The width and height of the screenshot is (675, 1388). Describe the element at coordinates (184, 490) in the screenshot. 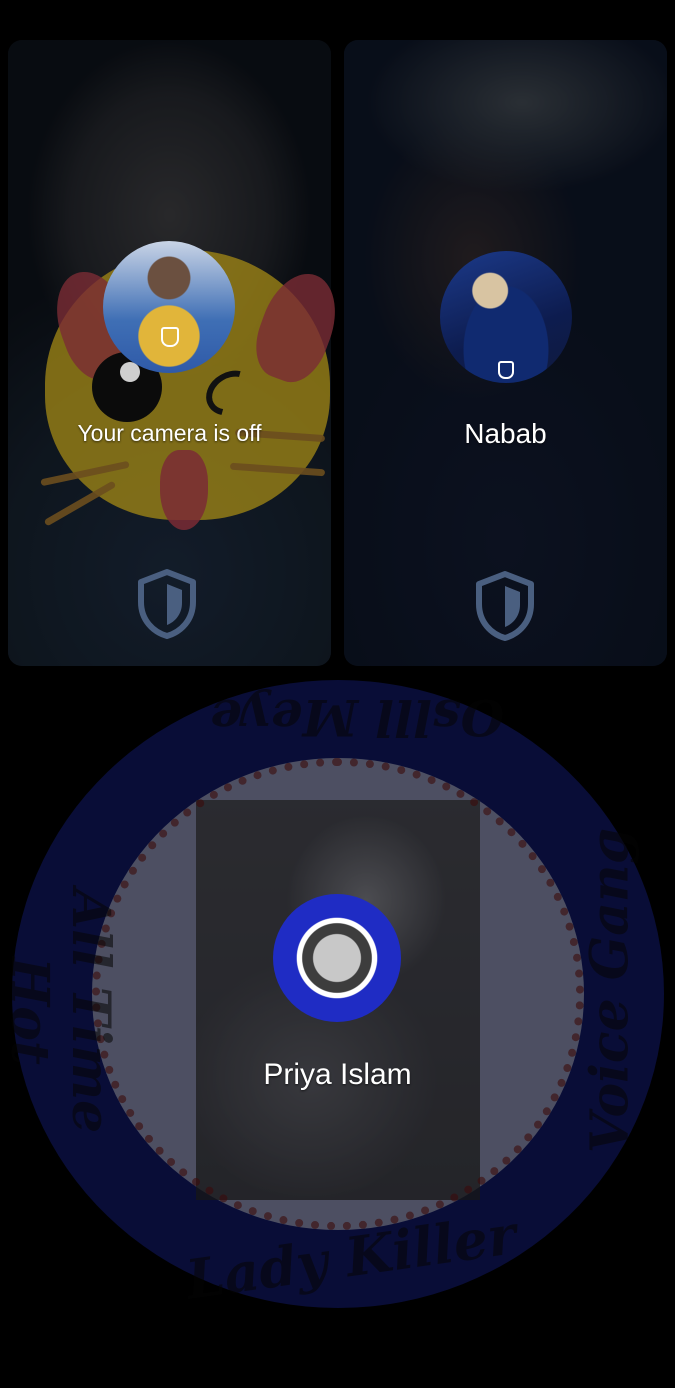

I see `cat-tongue` at that location.